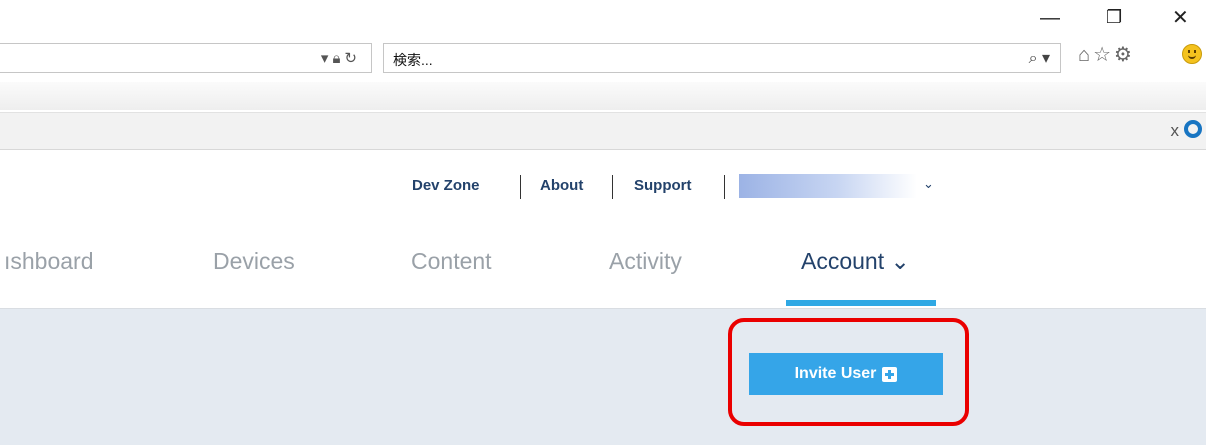 The width and height of the screenshot is (1206, 445). I want to click on browser-tab-strip, so click(603, 96).